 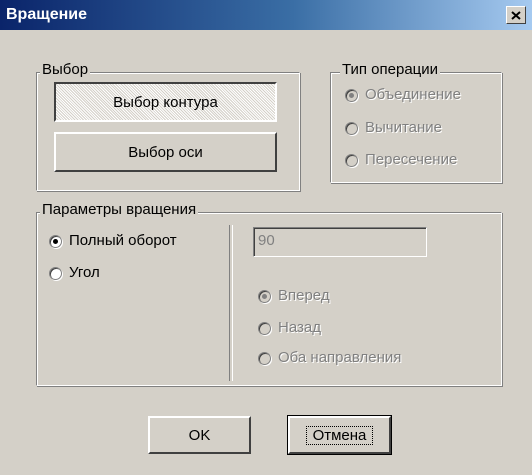 What do you see at coordinates (390, 70) in the screenshot?
I see `operation-type-legend: Тип операции` at bounding box center [390, 70].